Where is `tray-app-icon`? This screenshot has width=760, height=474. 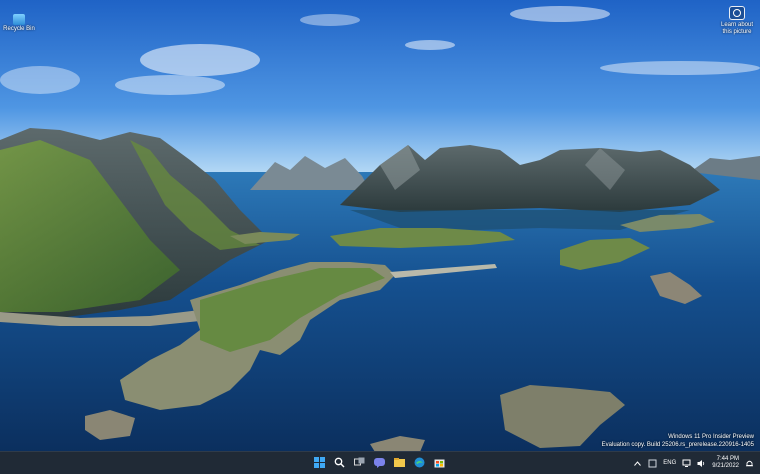 tray-app-icon is located at coordinates (652, 463).